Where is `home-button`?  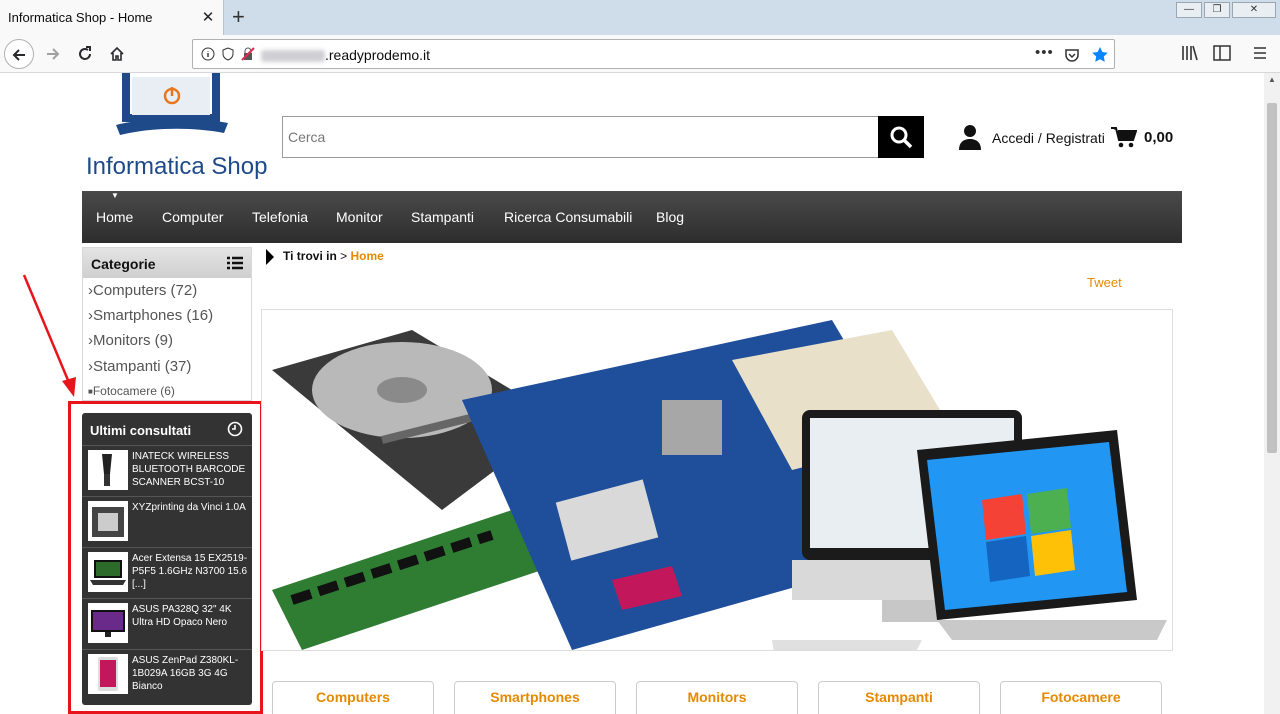
home-button is located at coordinates (117, 54).